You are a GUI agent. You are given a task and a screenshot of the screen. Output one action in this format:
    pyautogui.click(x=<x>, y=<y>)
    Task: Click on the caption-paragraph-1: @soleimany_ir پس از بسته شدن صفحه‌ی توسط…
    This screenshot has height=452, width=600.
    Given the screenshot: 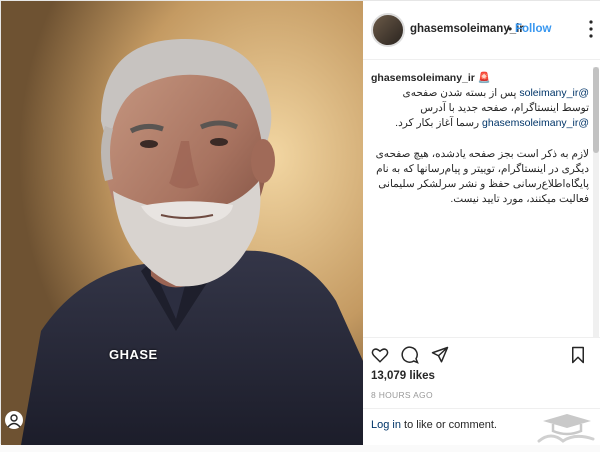 What is the action you would take?
    pyautogui.click(x=480, y=108)
    